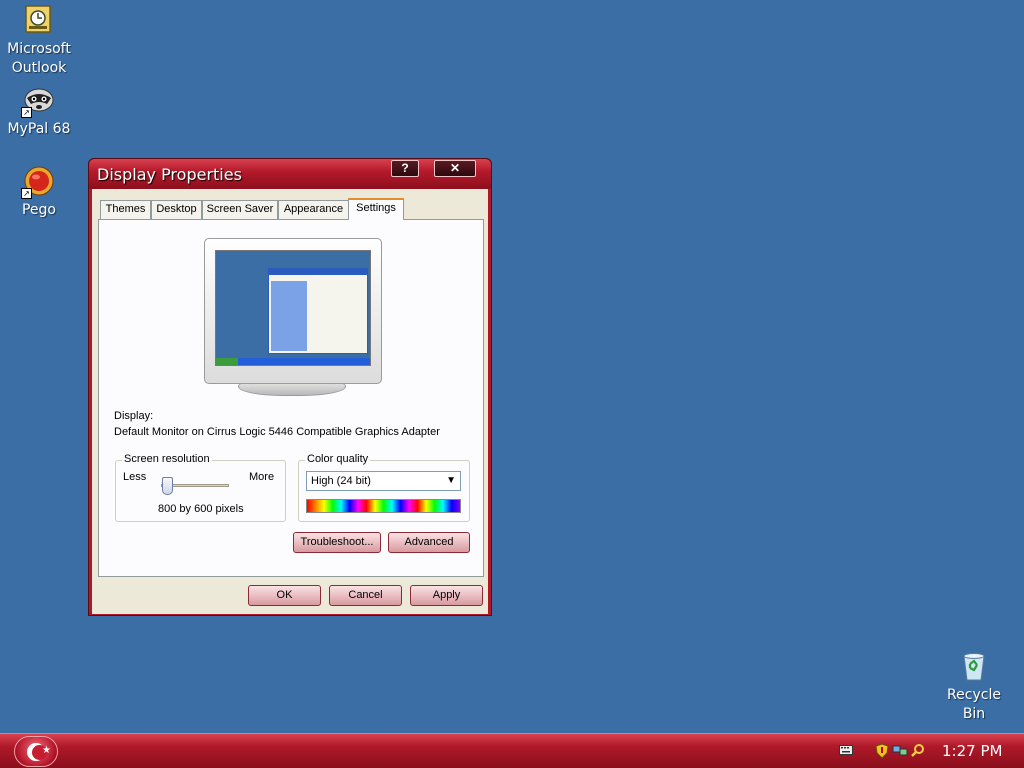  I want to click on tab-screen-saver: Screen Saver, so click(240, 209).